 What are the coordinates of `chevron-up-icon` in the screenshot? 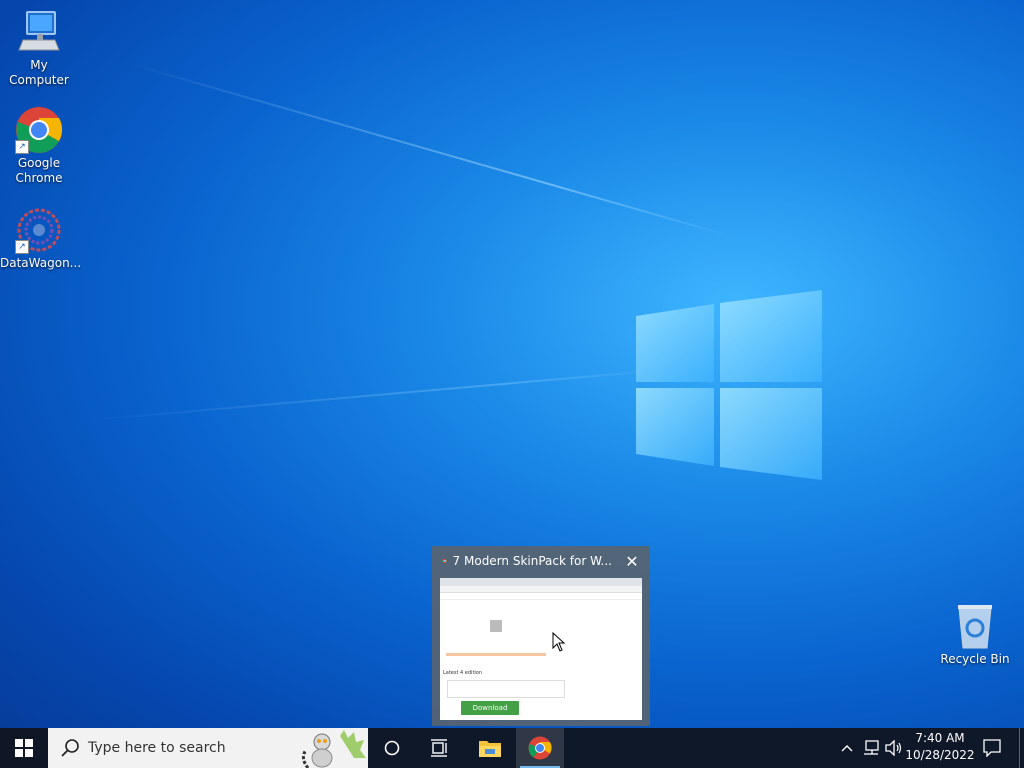 It's located at (847, 748).